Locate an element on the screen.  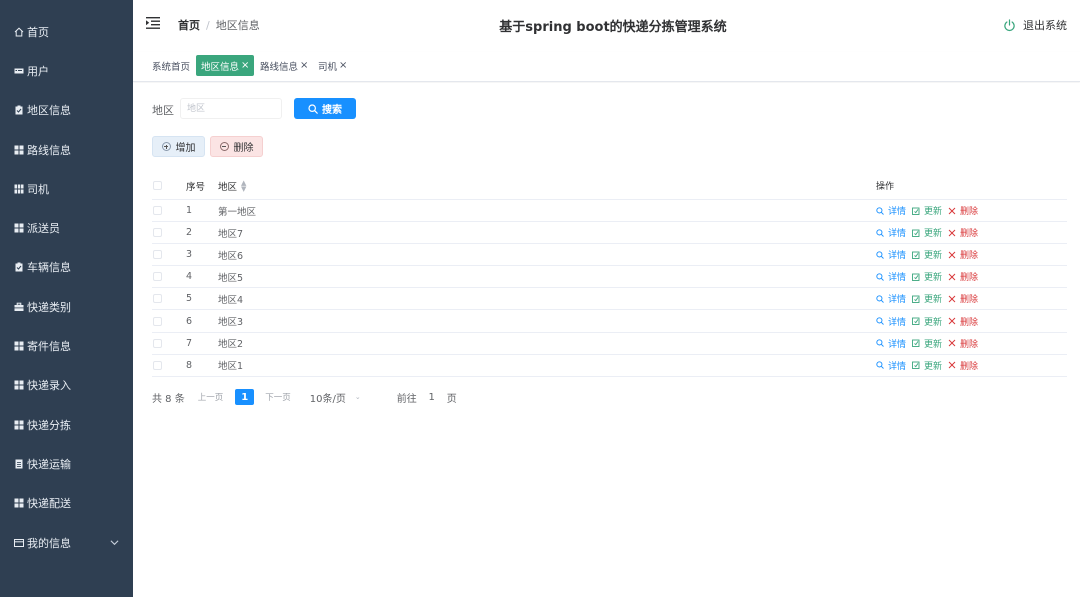
table-row: 8 地区1 详情 更新 删除 is located at coordinates (609, 366).